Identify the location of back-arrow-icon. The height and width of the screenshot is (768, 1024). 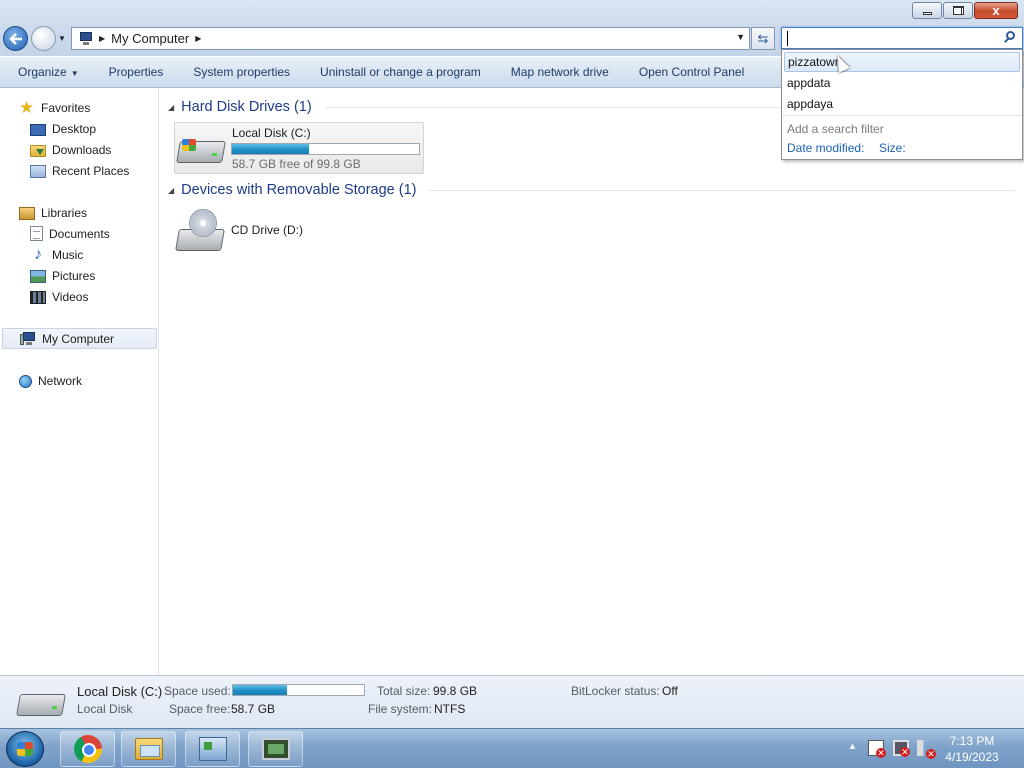
(15, 38).